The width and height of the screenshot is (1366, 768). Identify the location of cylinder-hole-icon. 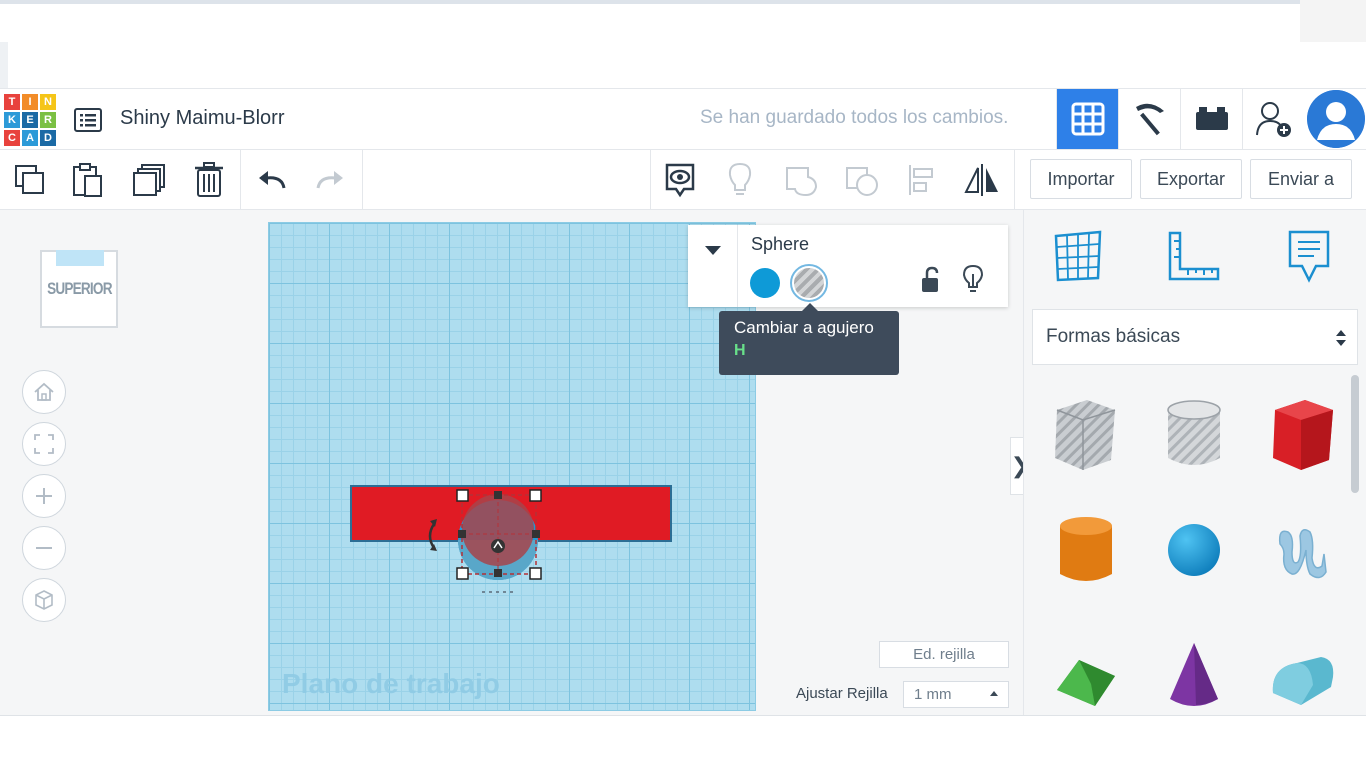
(1194, 432).